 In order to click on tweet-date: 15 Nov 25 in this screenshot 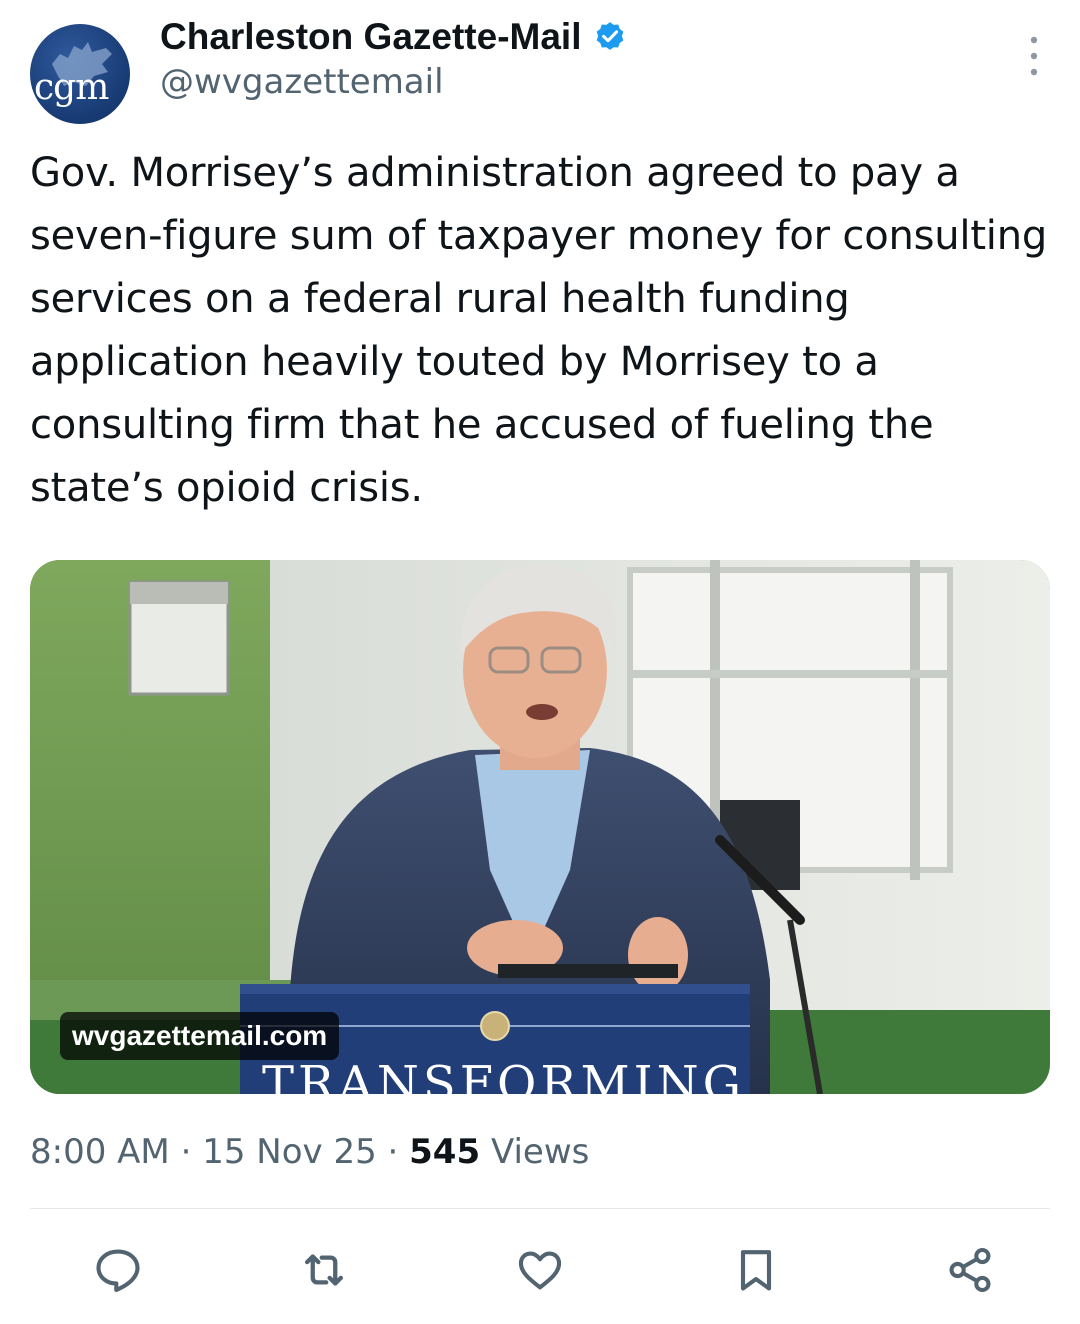, I will do `click(289, 1152)`.